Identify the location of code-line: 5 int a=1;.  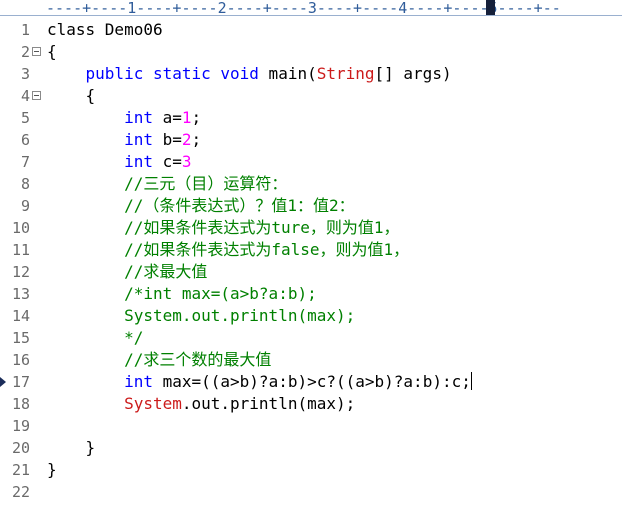
(311, 118).